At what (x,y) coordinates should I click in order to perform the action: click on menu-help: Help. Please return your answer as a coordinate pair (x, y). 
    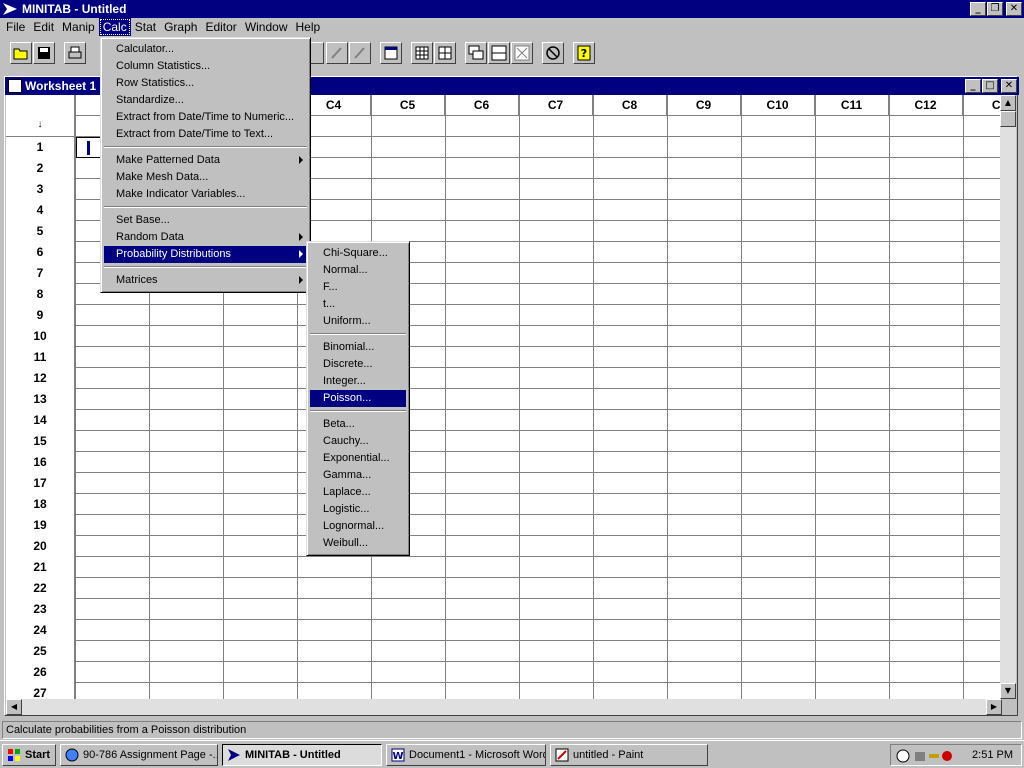
    Looking at the image, I should click on (308, 27).